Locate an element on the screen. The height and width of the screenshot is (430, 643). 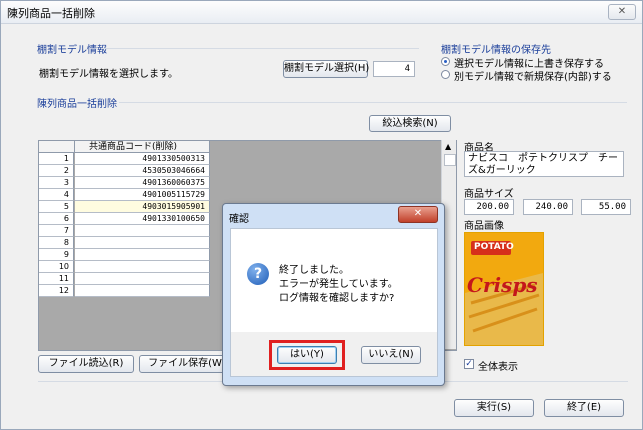
grid-cell-code: 4901005115729 is located at coordinates (142, 195).